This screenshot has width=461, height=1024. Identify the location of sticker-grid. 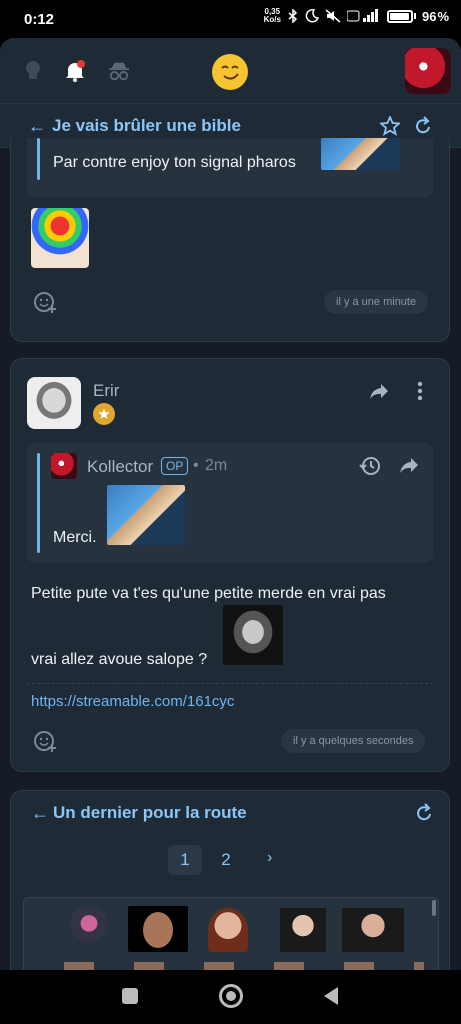
(231, 933).